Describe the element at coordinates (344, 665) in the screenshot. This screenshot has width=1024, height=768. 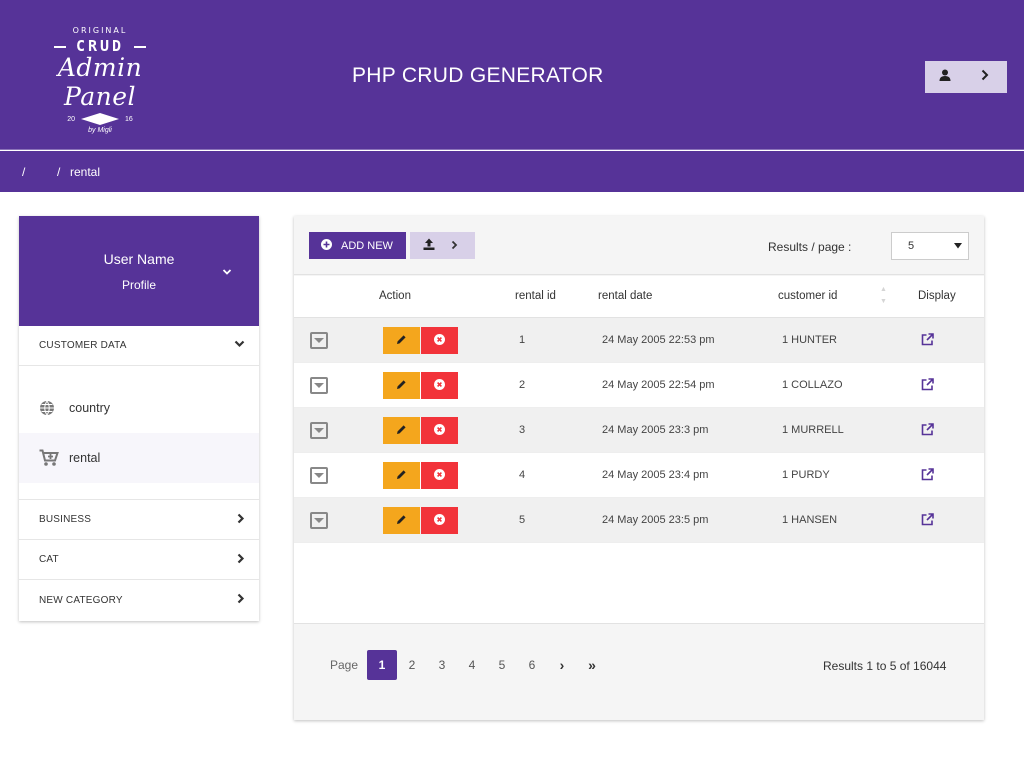
I see `pagination-label: Page` at that location.